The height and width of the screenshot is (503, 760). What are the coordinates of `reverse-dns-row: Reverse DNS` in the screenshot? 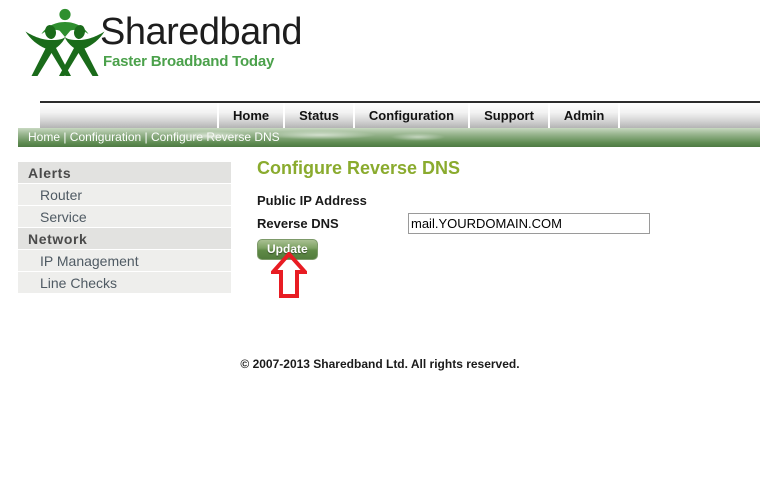 It's located at (502, 223).